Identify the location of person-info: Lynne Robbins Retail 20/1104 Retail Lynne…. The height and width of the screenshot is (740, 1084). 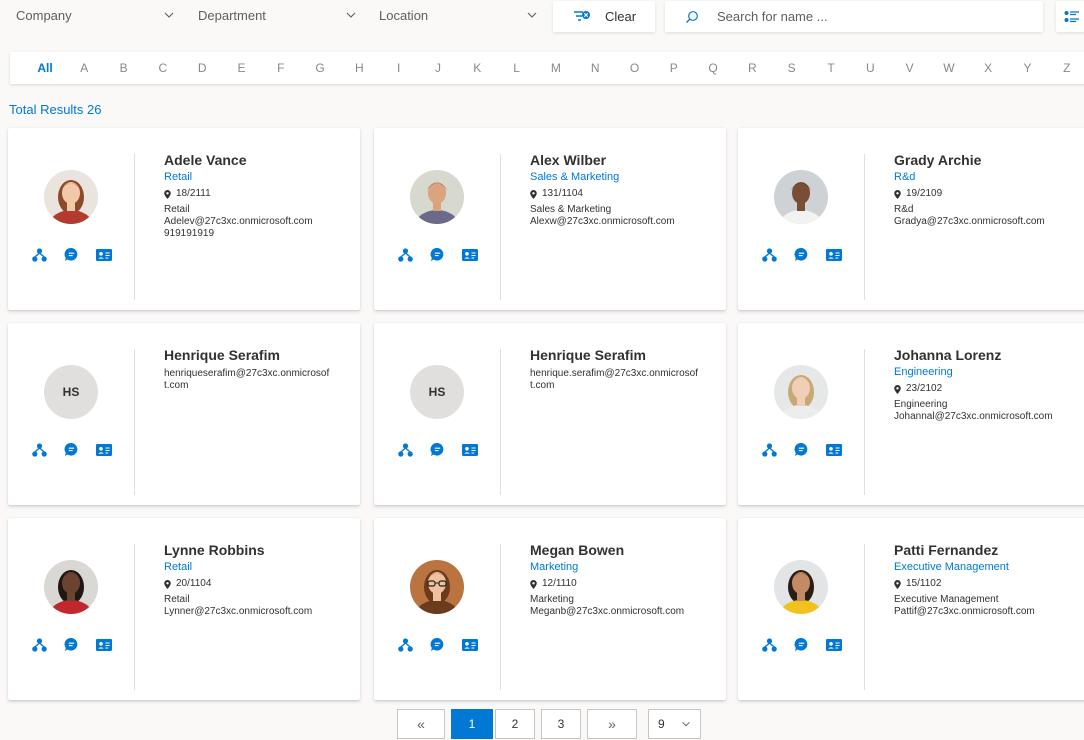
(249, 580).